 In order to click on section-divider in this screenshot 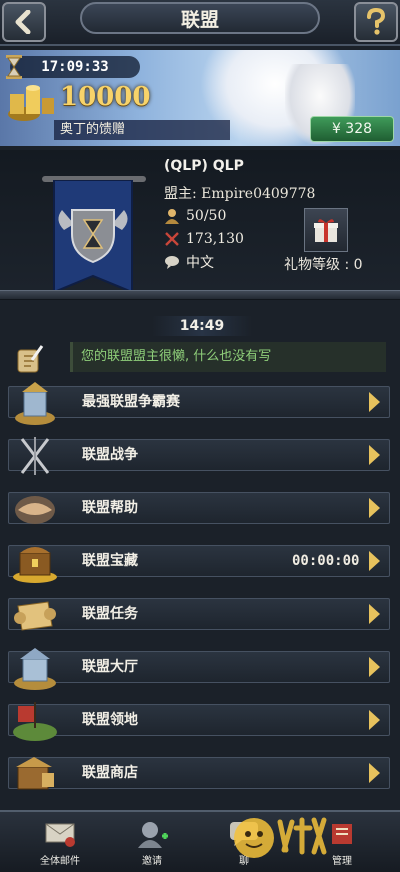, I will do `click(200, 295)`.